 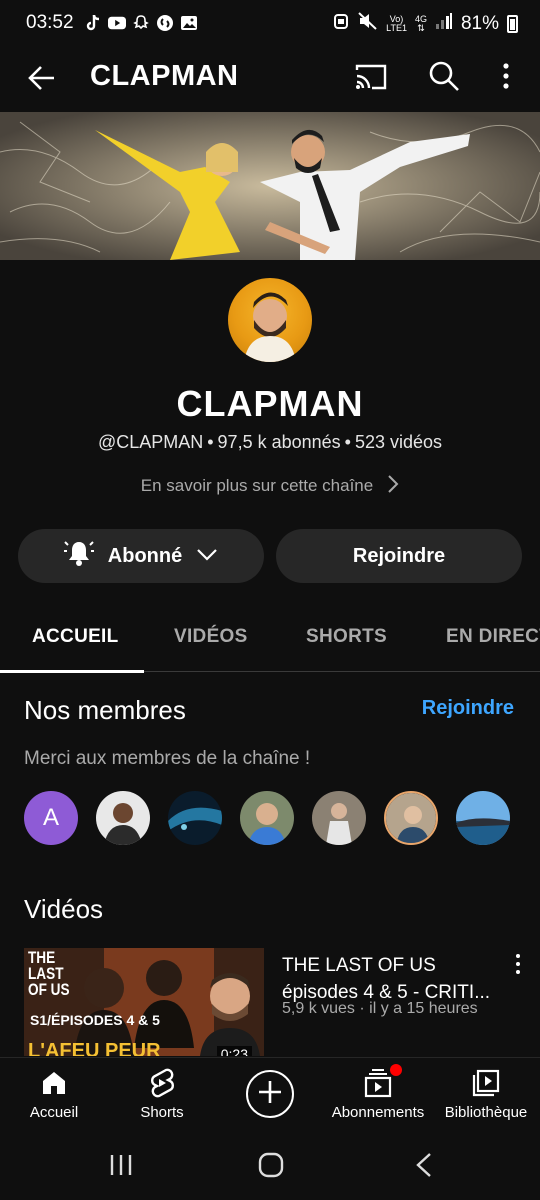 I want to click on tab-accueil: ACCUEIL, so click(x=75, y=637).